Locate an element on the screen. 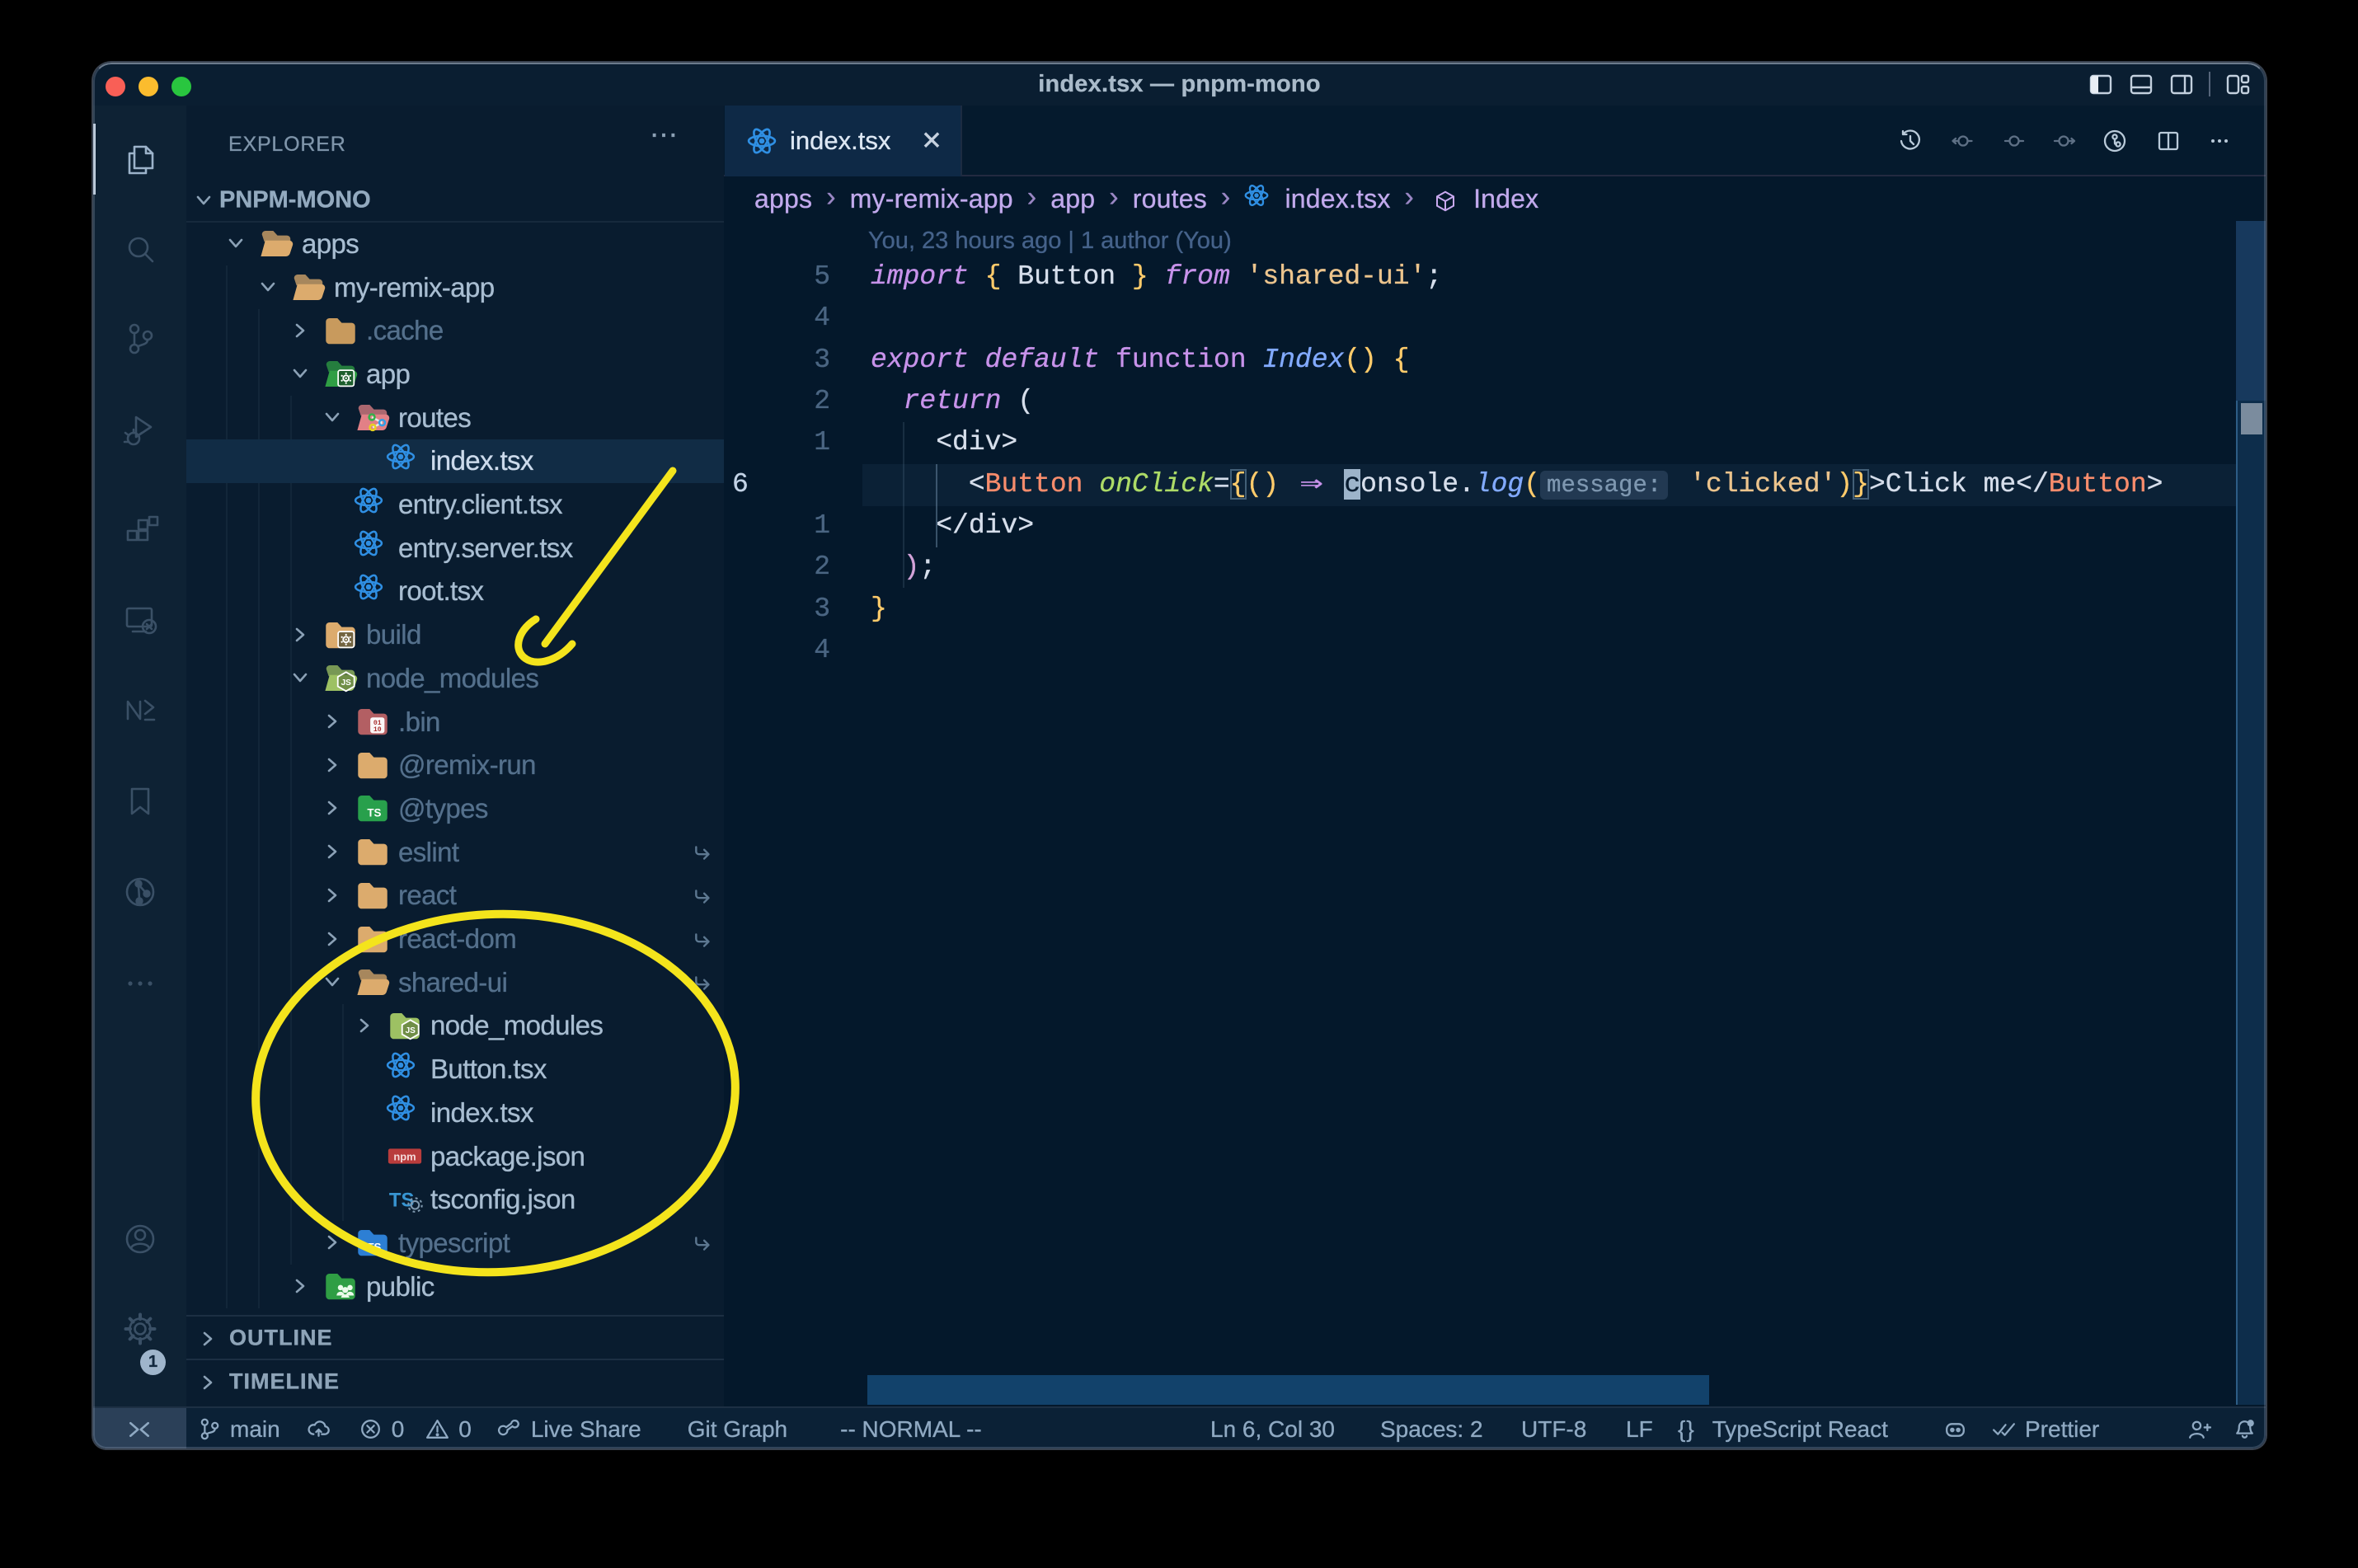 This screenshot has height=1568, width=2358. svg-text: 10 is located at coordinates (378, 730).